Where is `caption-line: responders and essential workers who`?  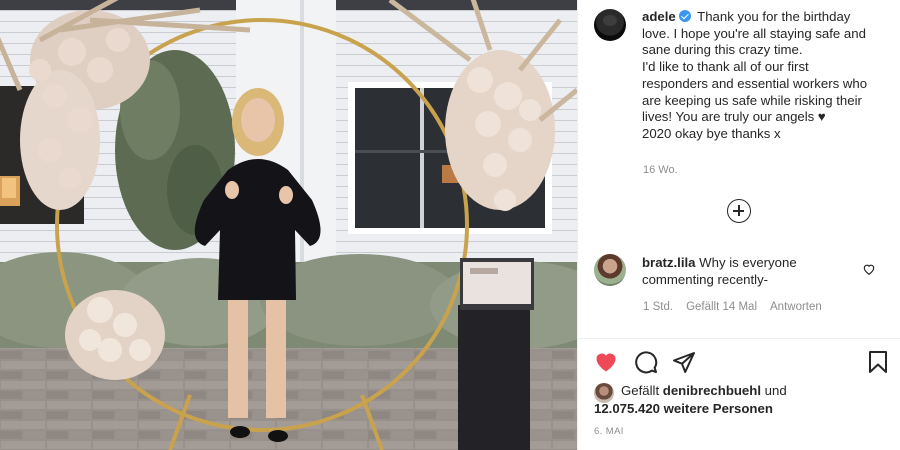
caption-line: responders and essential workers who is located at coordinates (755, 83).